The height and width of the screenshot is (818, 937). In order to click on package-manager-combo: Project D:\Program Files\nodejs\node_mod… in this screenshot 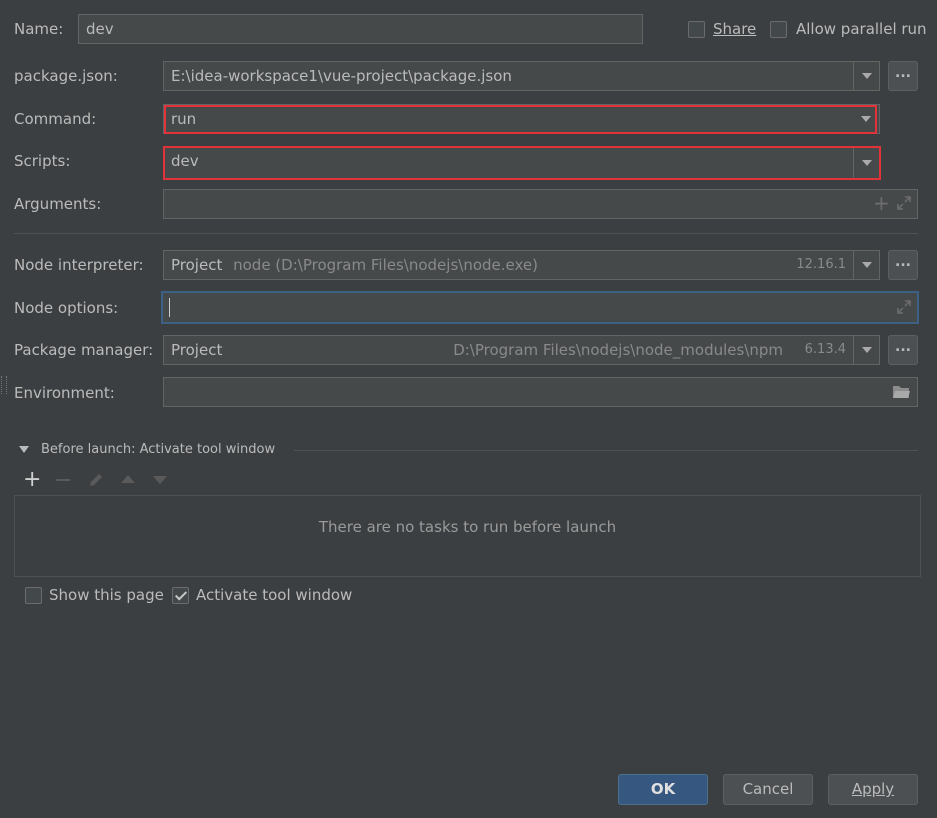, I will do `click(521, 350)`.